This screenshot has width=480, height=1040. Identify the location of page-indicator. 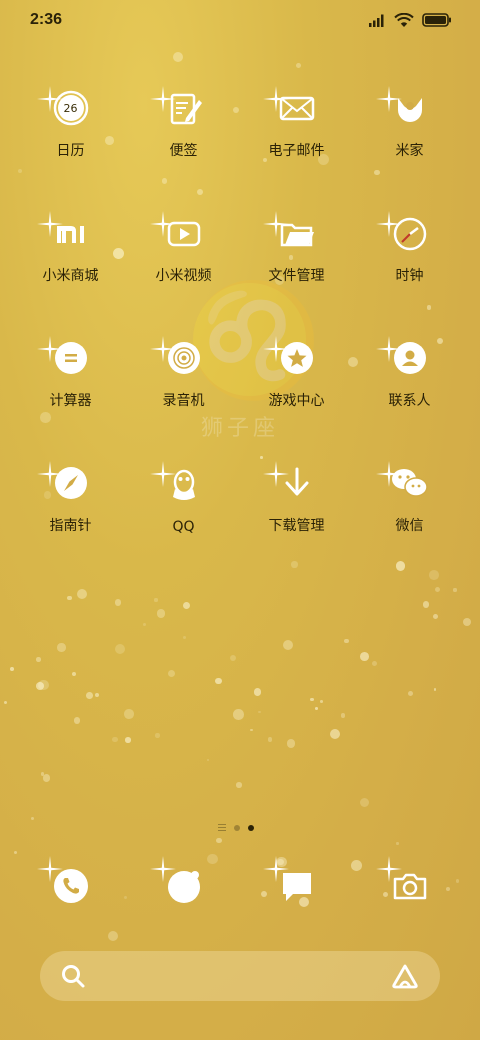
(236, 827).